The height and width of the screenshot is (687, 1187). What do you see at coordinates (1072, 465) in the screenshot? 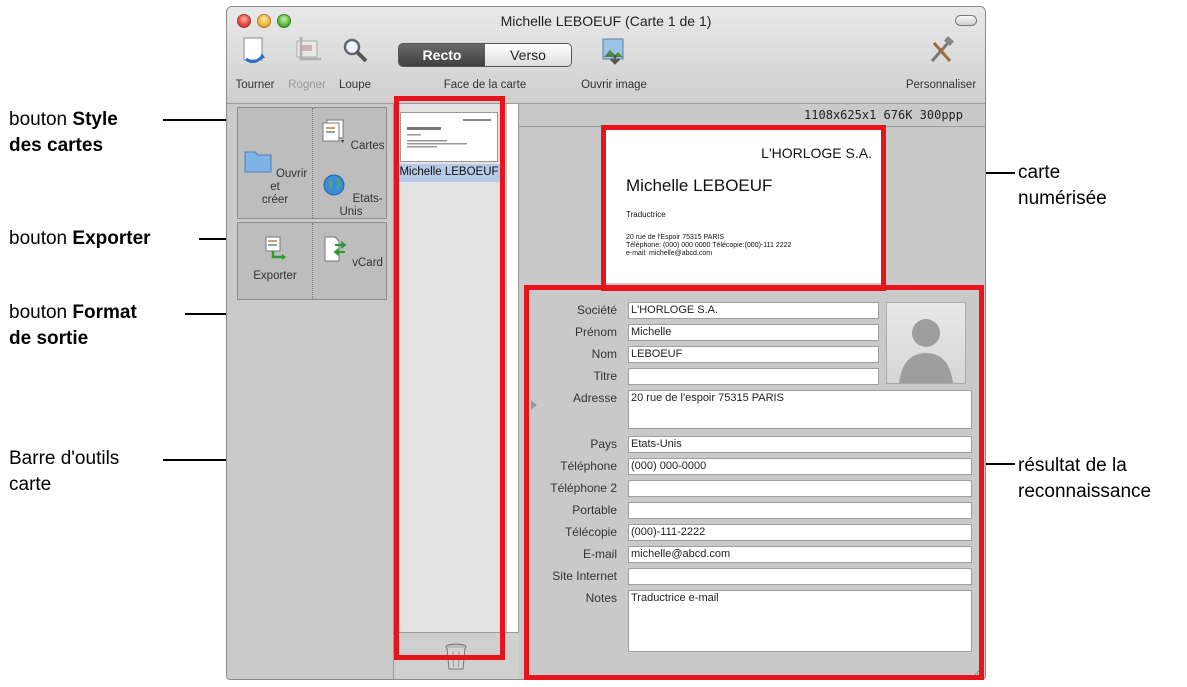
I see `annotation-text: résultat de la` at bounding box center [1072, 465].